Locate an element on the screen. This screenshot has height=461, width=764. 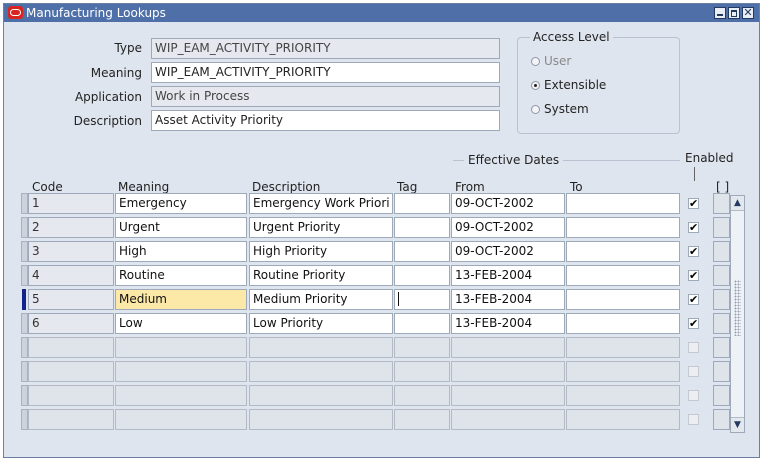
description-cell: Medium Priority is located at coordinates (321, 299).